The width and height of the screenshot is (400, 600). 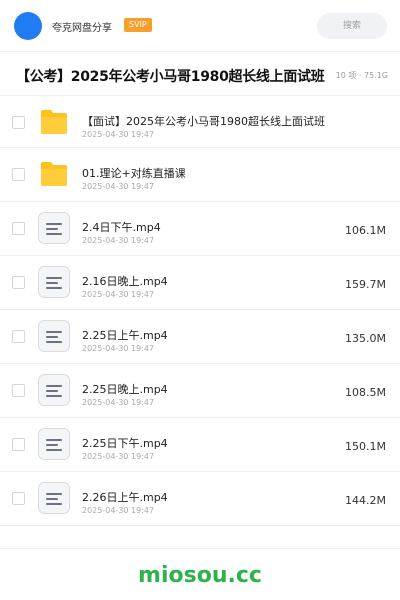 I want to click on svip-badge: SVIP, so click(x=138, y=25).